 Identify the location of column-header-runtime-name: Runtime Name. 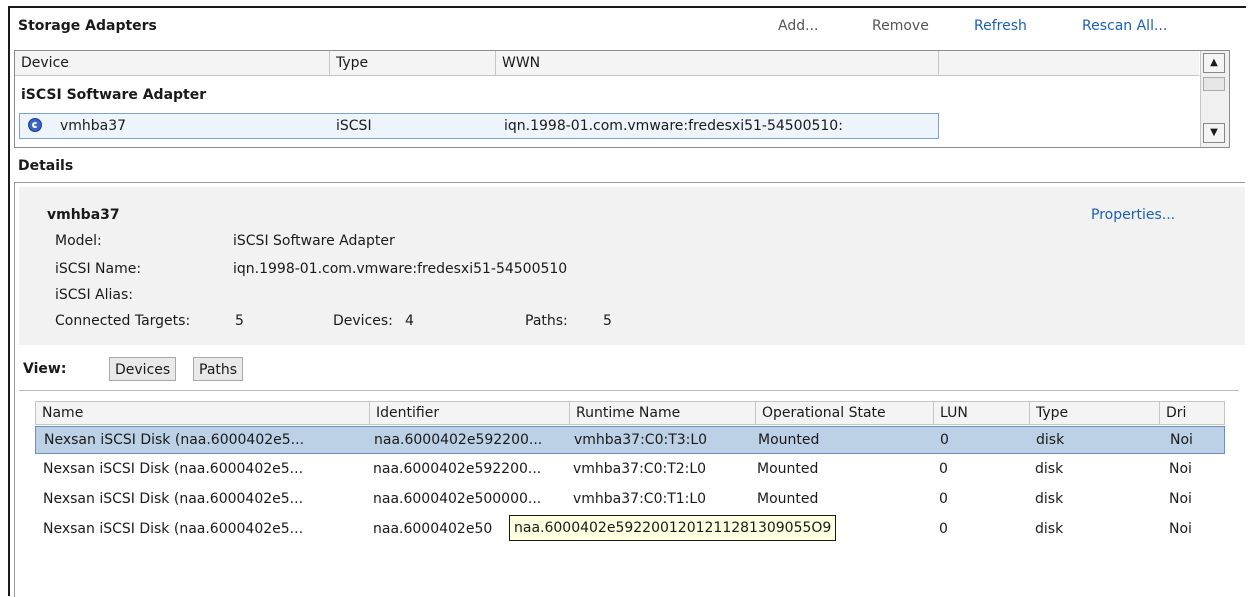
(663, 413).